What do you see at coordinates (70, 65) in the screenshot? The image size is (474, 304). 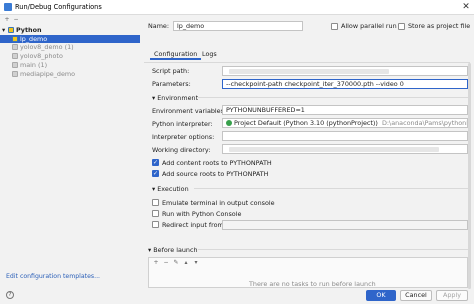 I see `tree-item-main: main (1)` at bounding box center [70, 65].